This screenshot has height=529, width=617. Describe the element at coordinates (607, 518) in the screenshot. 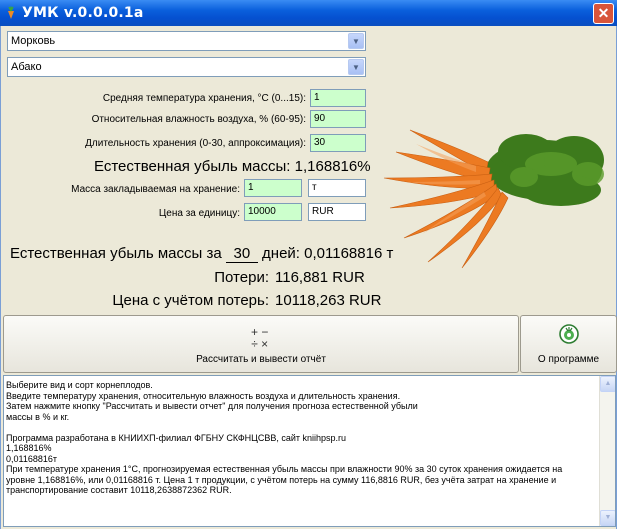

I see `scroll-down-icon: ▼` at that location.